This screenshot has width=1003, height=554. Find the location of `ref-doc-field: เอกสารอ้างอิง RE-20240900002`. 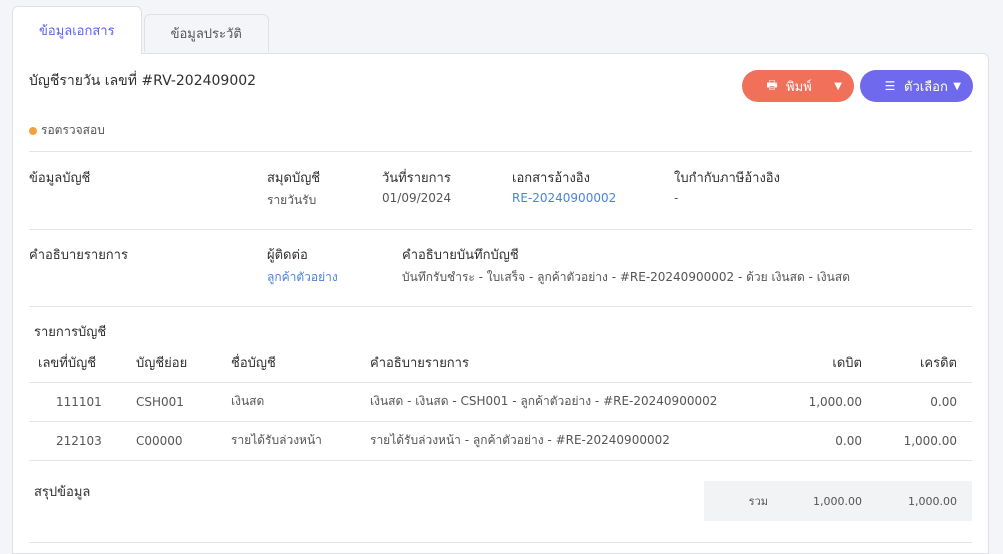

ref-doc-field: เอกสารอ้างอิง RE-20240900002 is located at coordinates (564, 186).